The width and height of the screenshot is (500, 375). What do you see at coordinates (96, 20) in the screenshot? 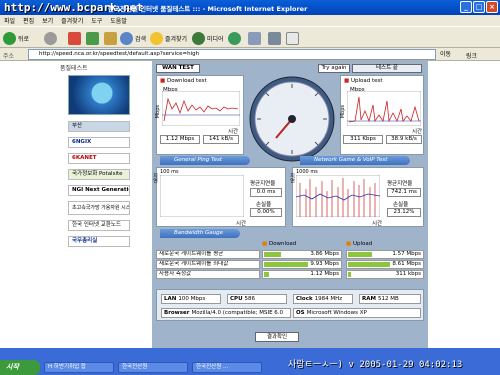
I see `menu-tools: 도구` at bounding box center [96, 20].